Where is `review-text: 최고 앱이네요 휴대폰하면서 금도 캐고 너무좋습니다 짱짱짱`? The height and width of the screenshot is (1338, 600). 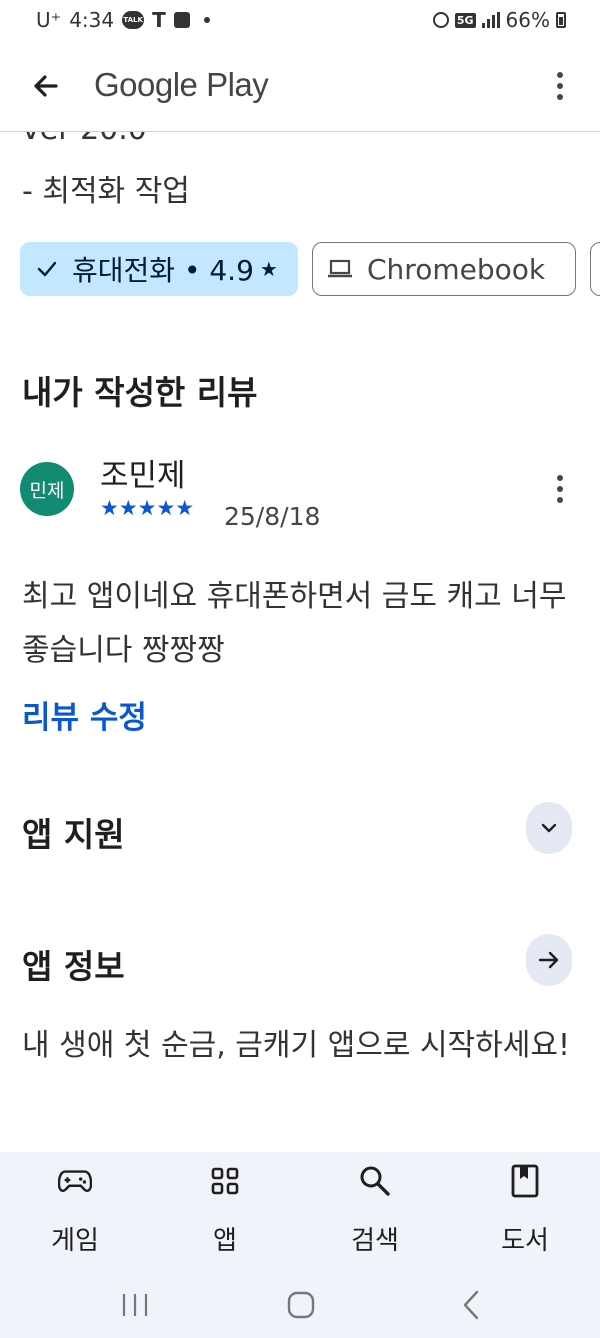 review-text: 최고 앱이네요 휴대폰하면서 금도 캐고 너무좋습니다 짱짱짱 is located at coordinates (294, 623).